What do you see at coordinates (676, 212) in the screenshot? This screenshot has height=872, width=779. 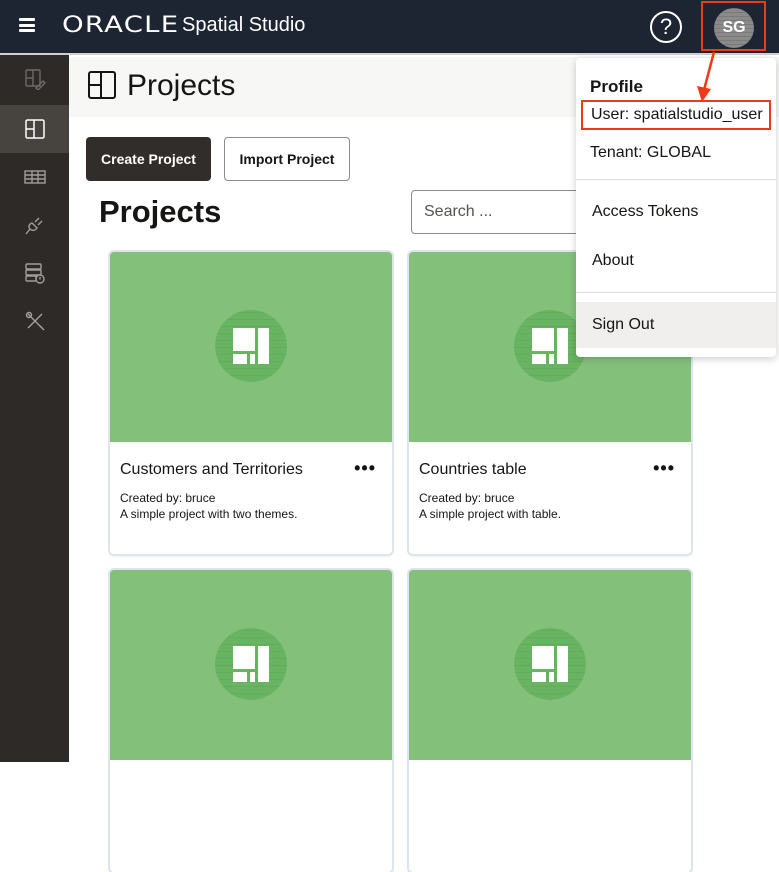 I see `menu-item-access-tokens: Access Tokens` at bounding box center [676, 212].